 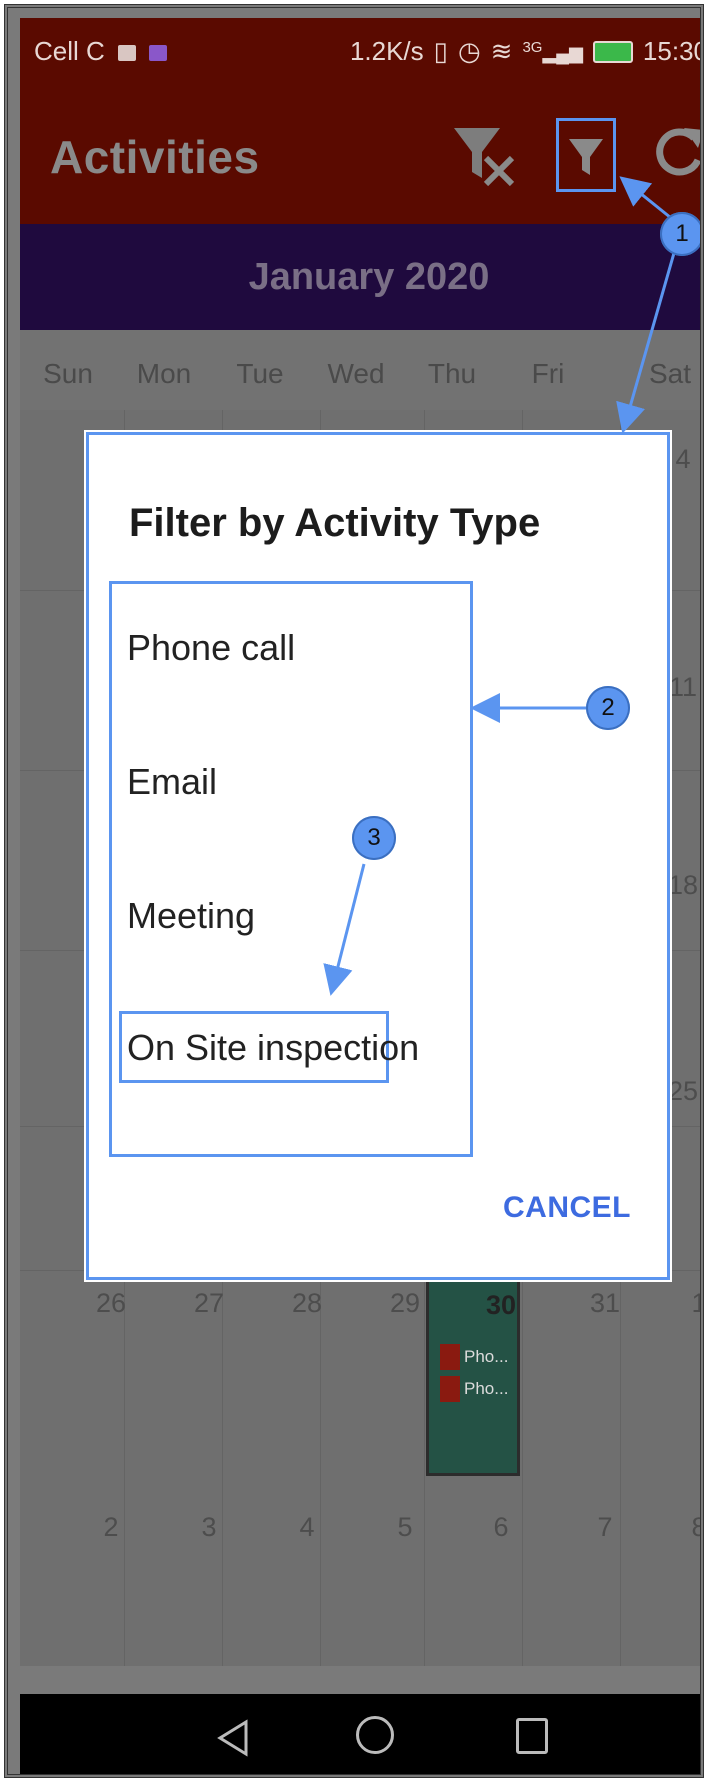 What do you see at coordinates (307, 1527) in the screenshot?
I see `calendar-date: 4` at bounding box center [307, 1527].